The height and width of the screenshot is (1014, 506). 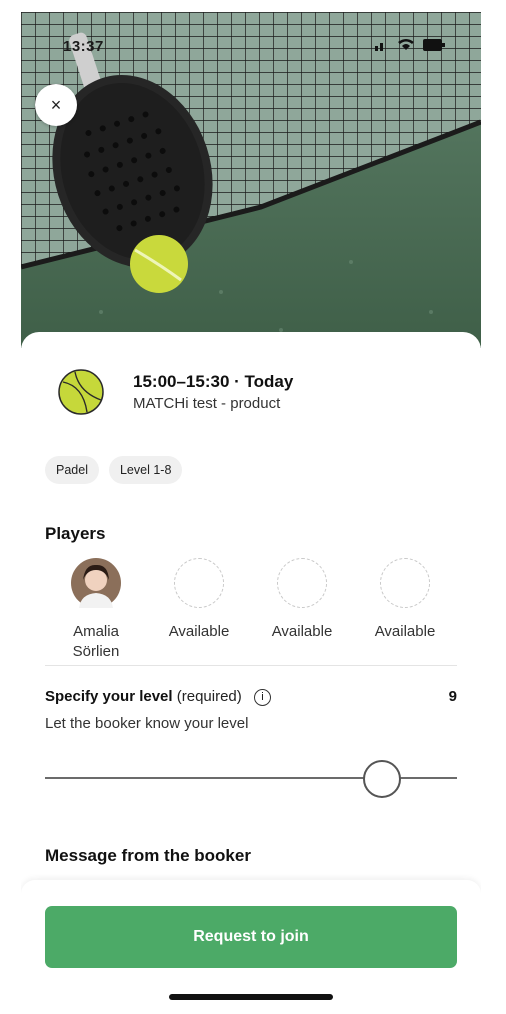 I want to click on level-header: Specify your level (required) i 9, so click(x=251, y=697).